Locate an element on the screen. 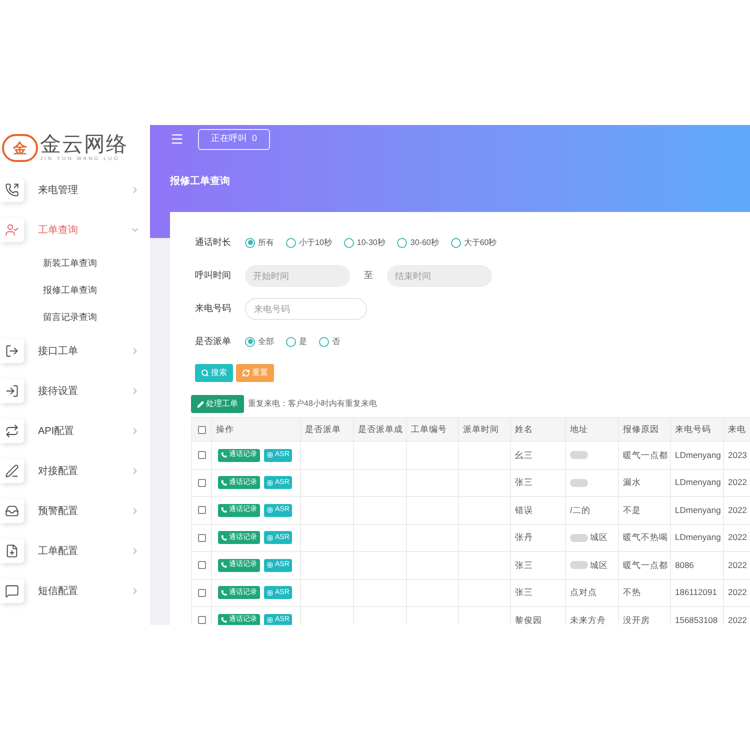 The height and width of the screenshot is (750, 750). column-header: 地址 is located at coordinates (579, 429).